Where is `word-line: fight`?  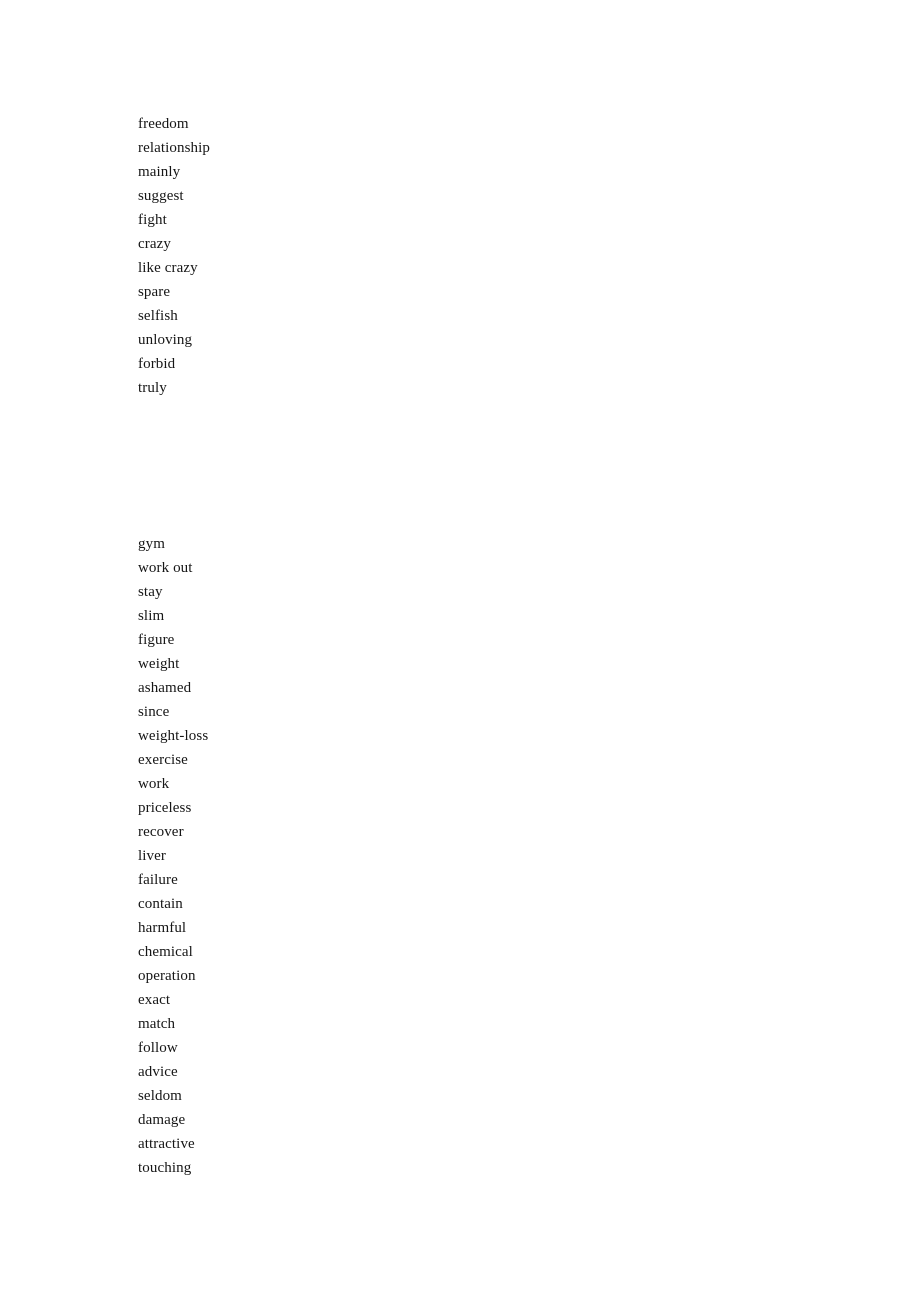
word-line: fight is located at coordinates (152, 220).